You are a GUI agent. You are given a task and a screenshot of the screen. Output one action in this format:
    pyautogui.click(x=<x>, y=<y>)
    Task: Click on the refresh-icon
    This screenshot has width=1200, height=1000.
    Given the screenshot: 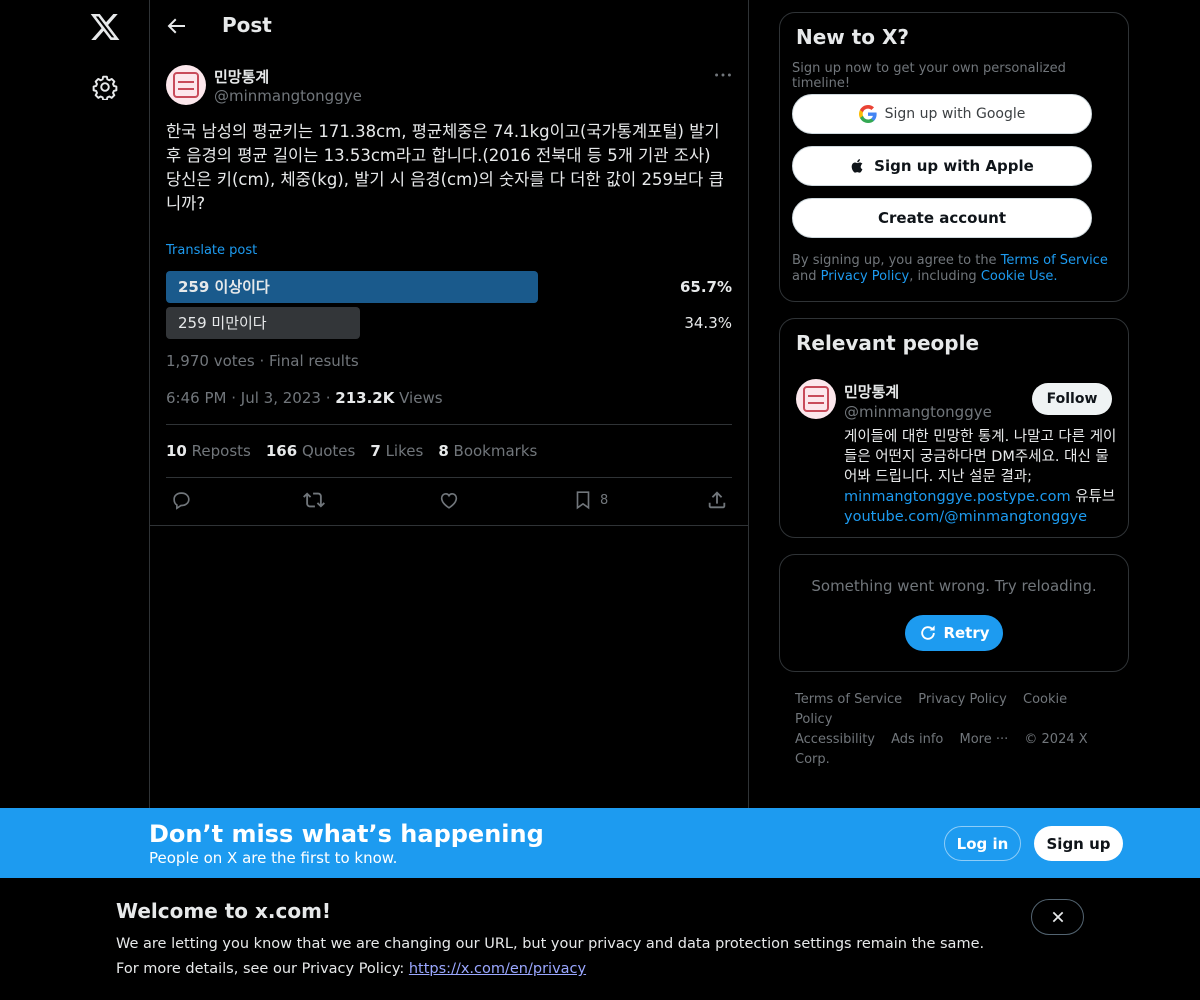 What is the action you would take?
    pyautogui.click(x=928, y=632)
    